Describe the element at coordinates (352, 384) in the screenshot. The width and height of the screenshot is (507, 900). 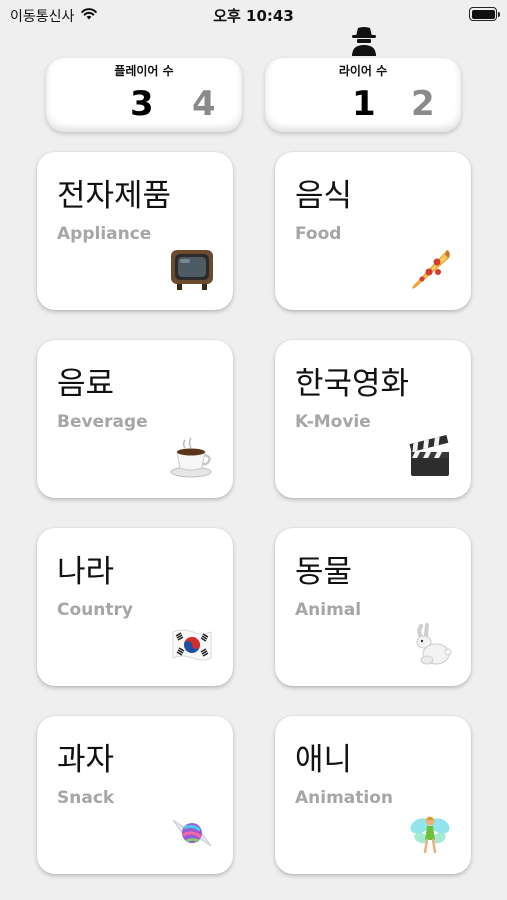
I see `category-title: 한국영화` at that location.